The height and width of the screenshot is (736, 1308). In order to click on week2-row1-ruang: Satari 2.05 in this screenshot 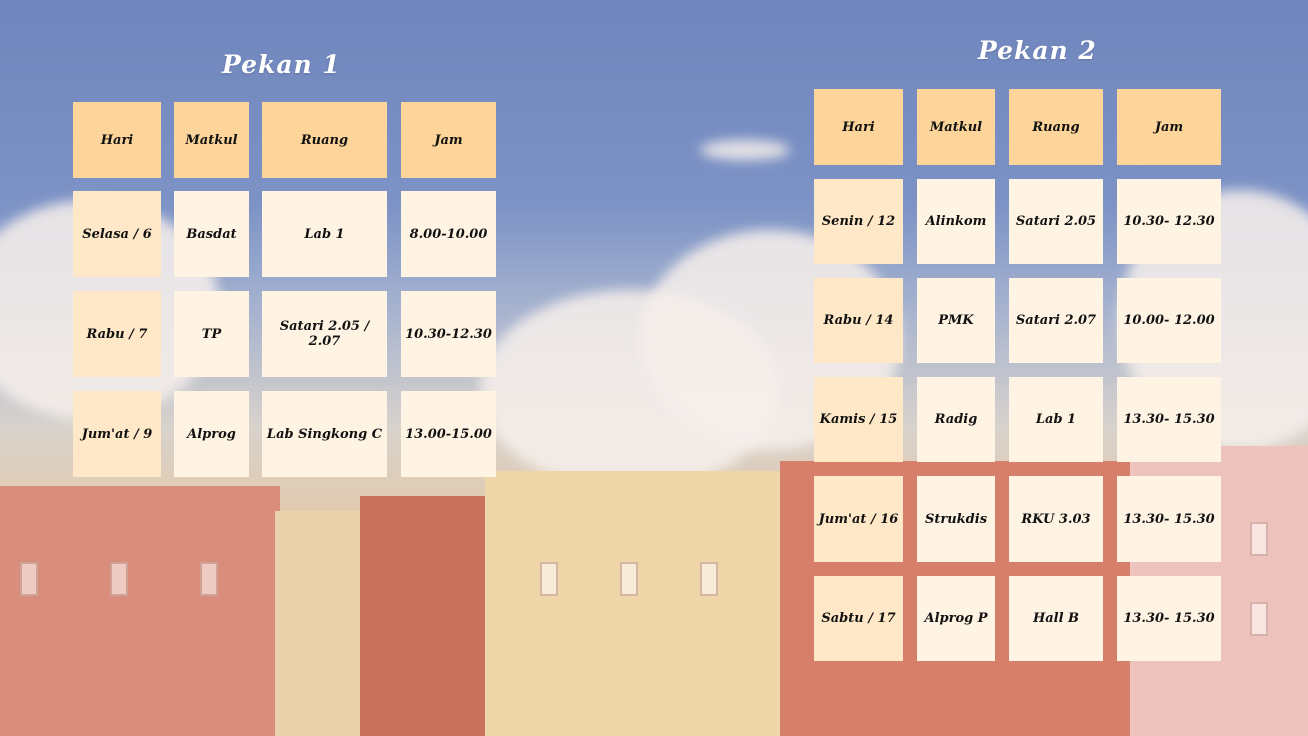, I will do `click(1056, 221)`.